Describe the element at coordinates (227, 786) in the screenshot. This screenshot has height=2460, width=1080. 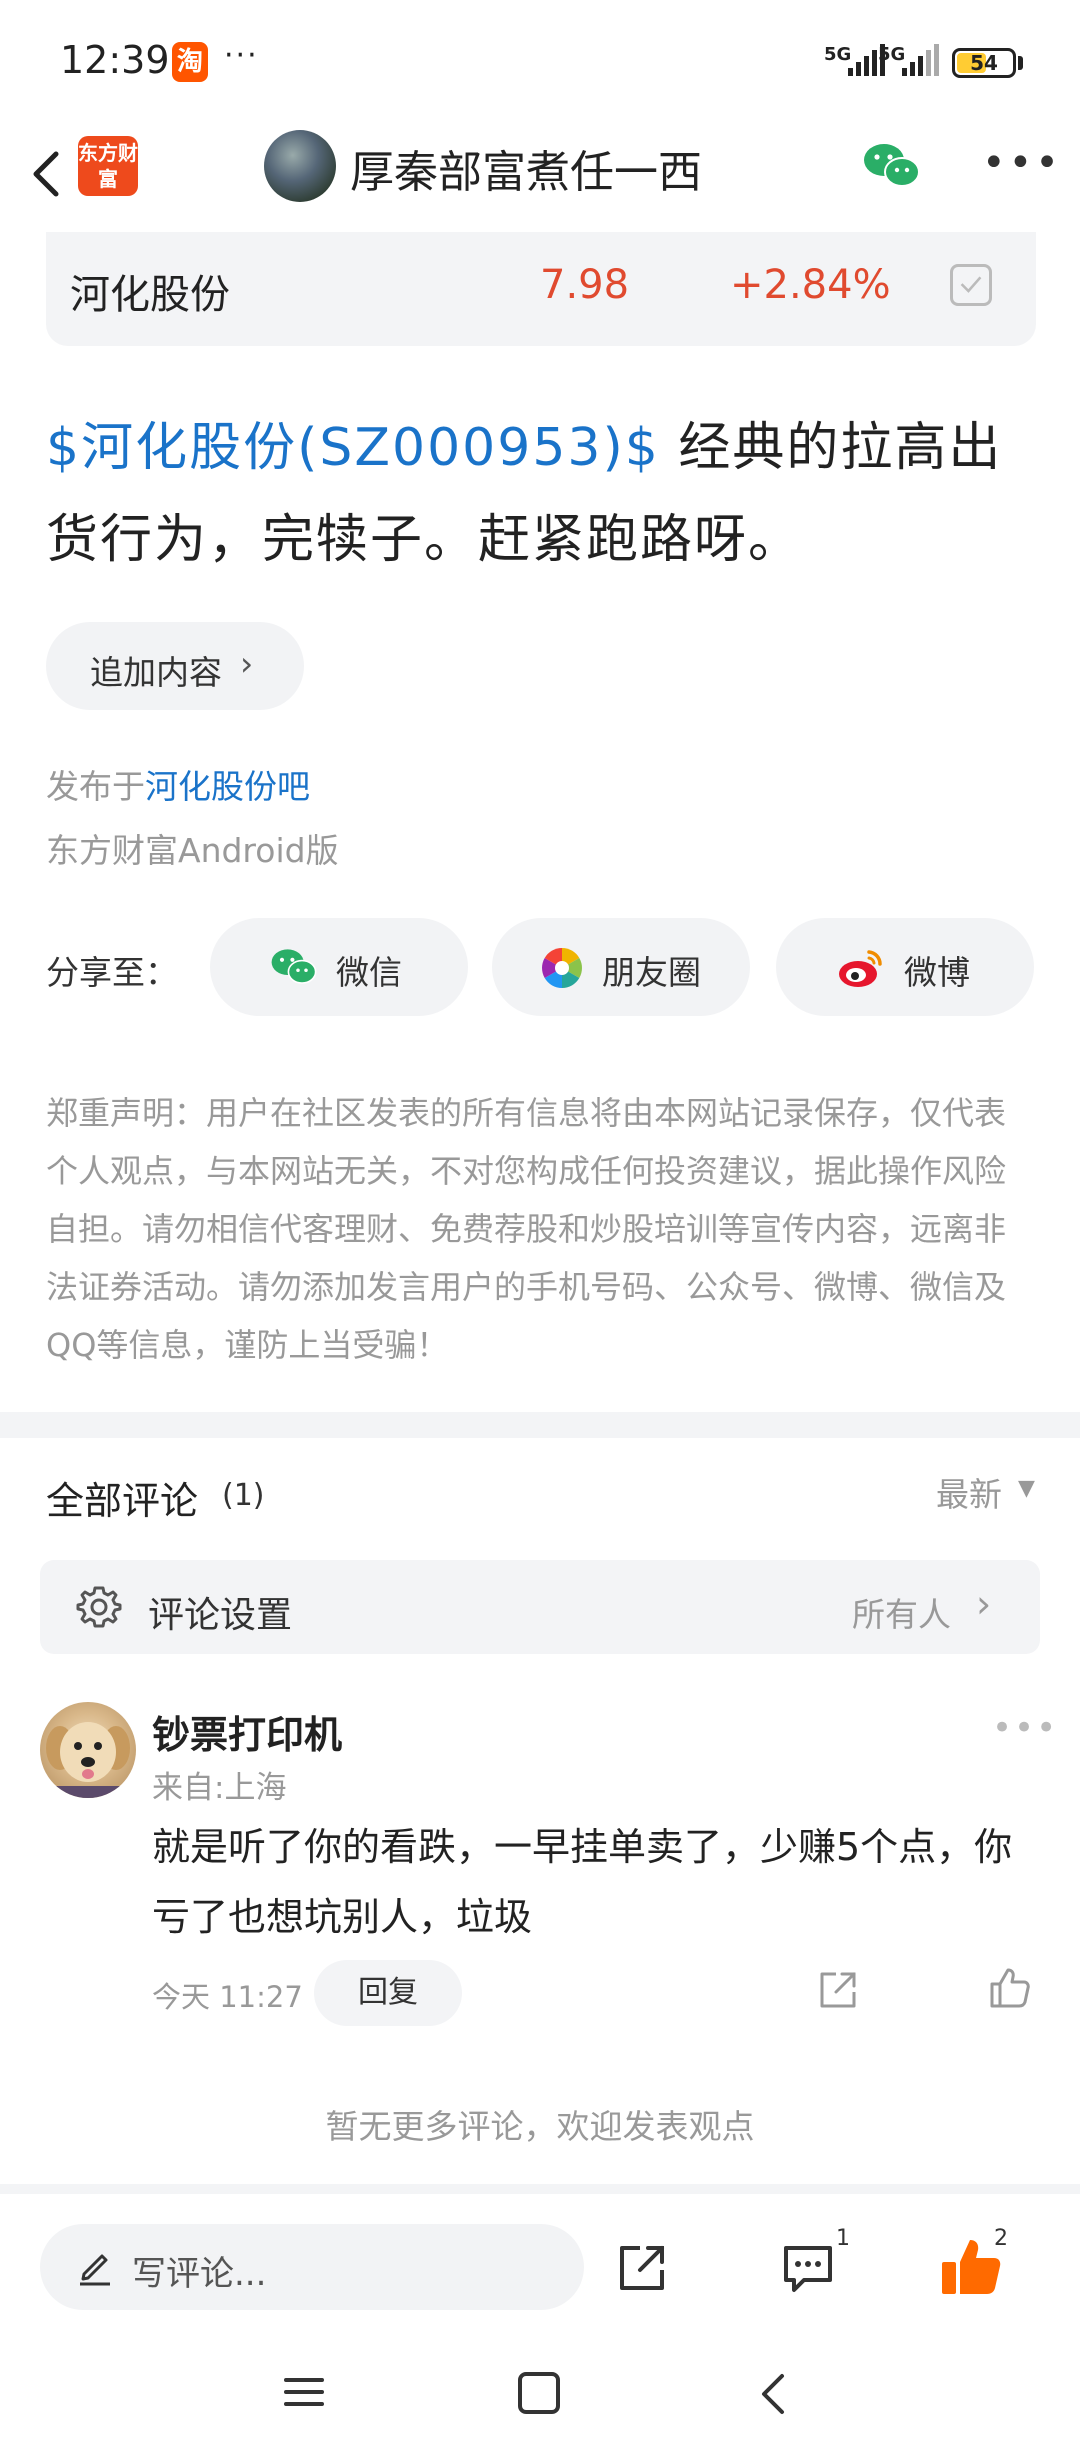
I see `forum-link: 河化股份吧` at that location.